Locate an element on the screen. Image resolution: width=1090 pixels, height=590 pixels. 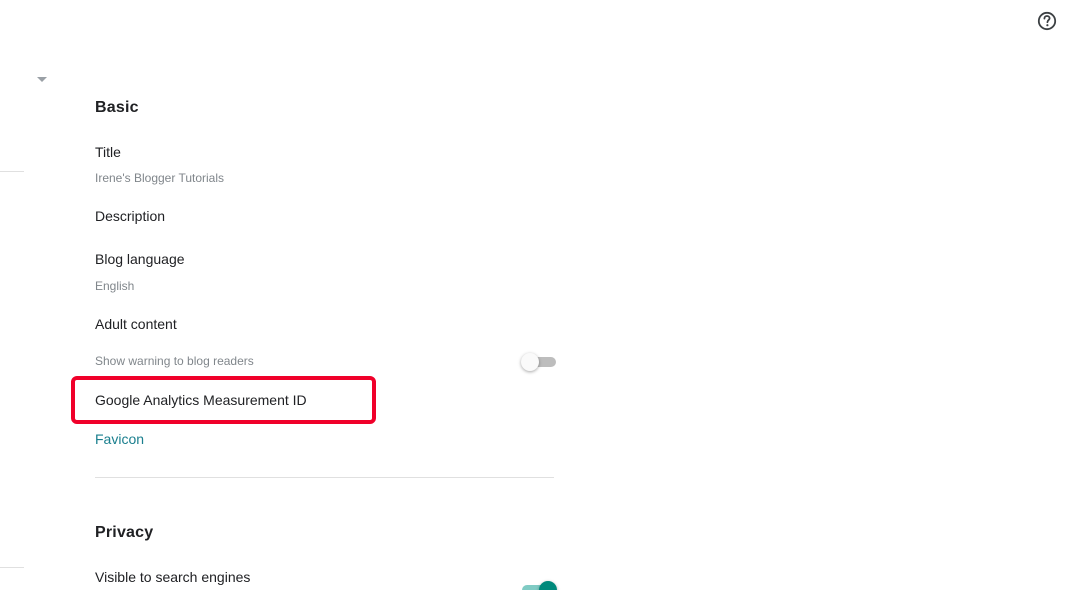
section-title-privacy: Privacy is located at coordinates (124, 532).